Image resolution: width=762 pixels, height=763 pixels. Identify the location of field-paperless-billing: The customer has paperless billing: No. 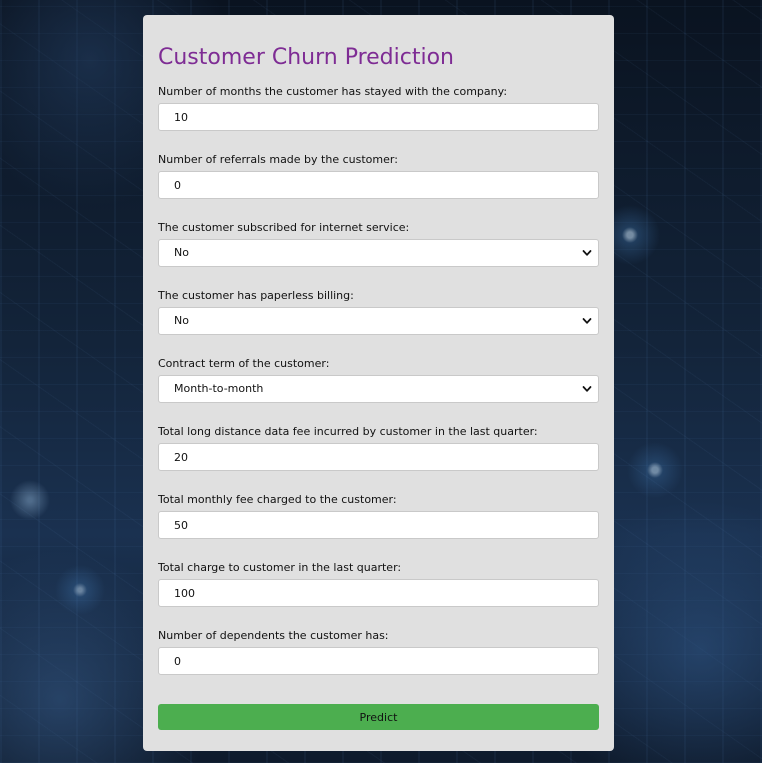
(378, 323).